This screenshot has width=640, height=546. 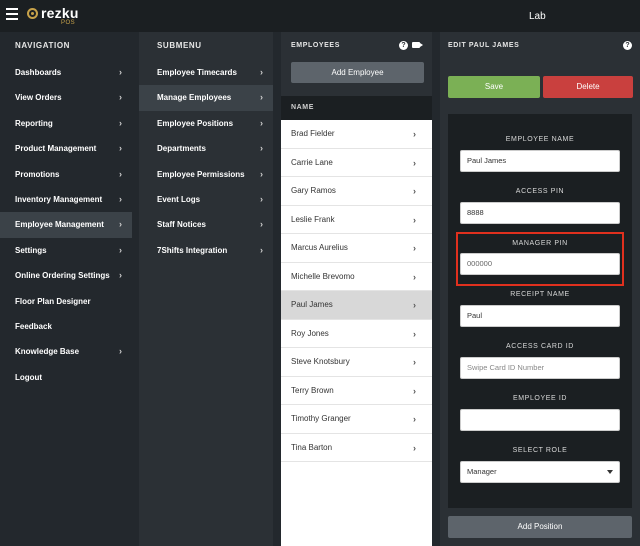 I want to click on employee-row: Steve Knotsbury ›, so click(x=356, y=362).